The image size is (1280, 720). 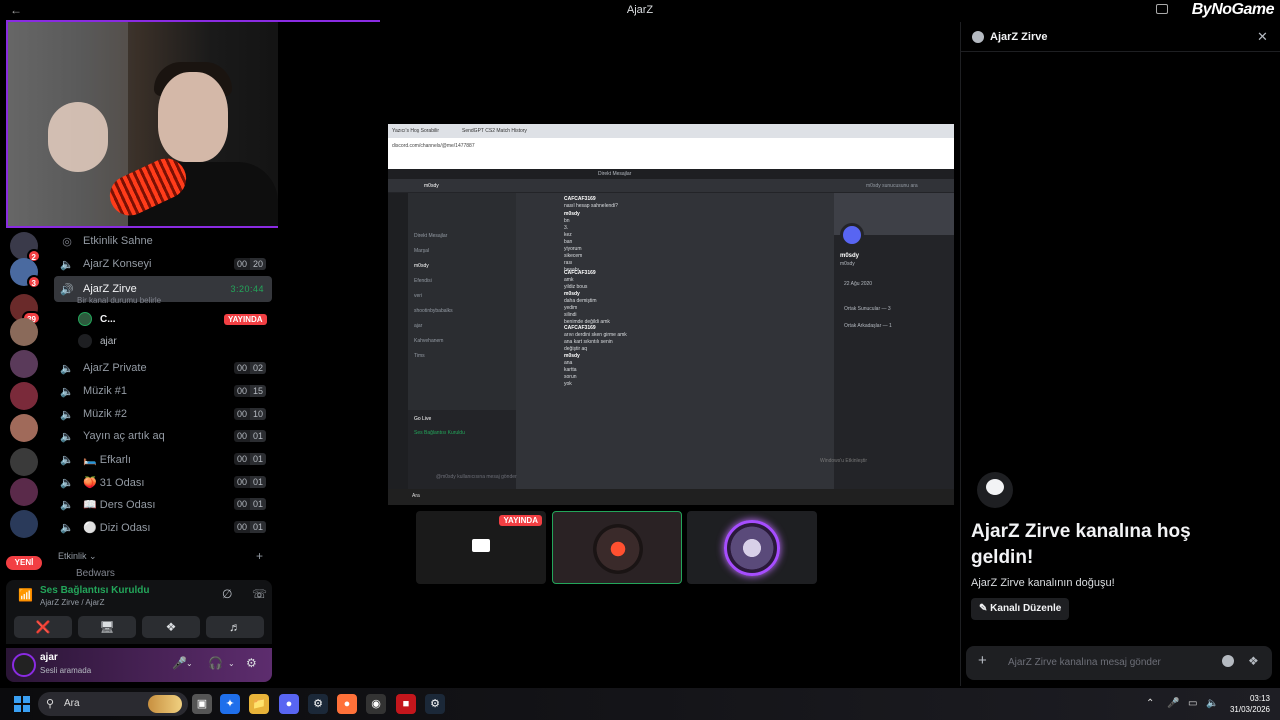 What do you see at coordinates (1162, 9) in the screenshot?
I see `inbox-icon` at bounding box center [1162, 9].